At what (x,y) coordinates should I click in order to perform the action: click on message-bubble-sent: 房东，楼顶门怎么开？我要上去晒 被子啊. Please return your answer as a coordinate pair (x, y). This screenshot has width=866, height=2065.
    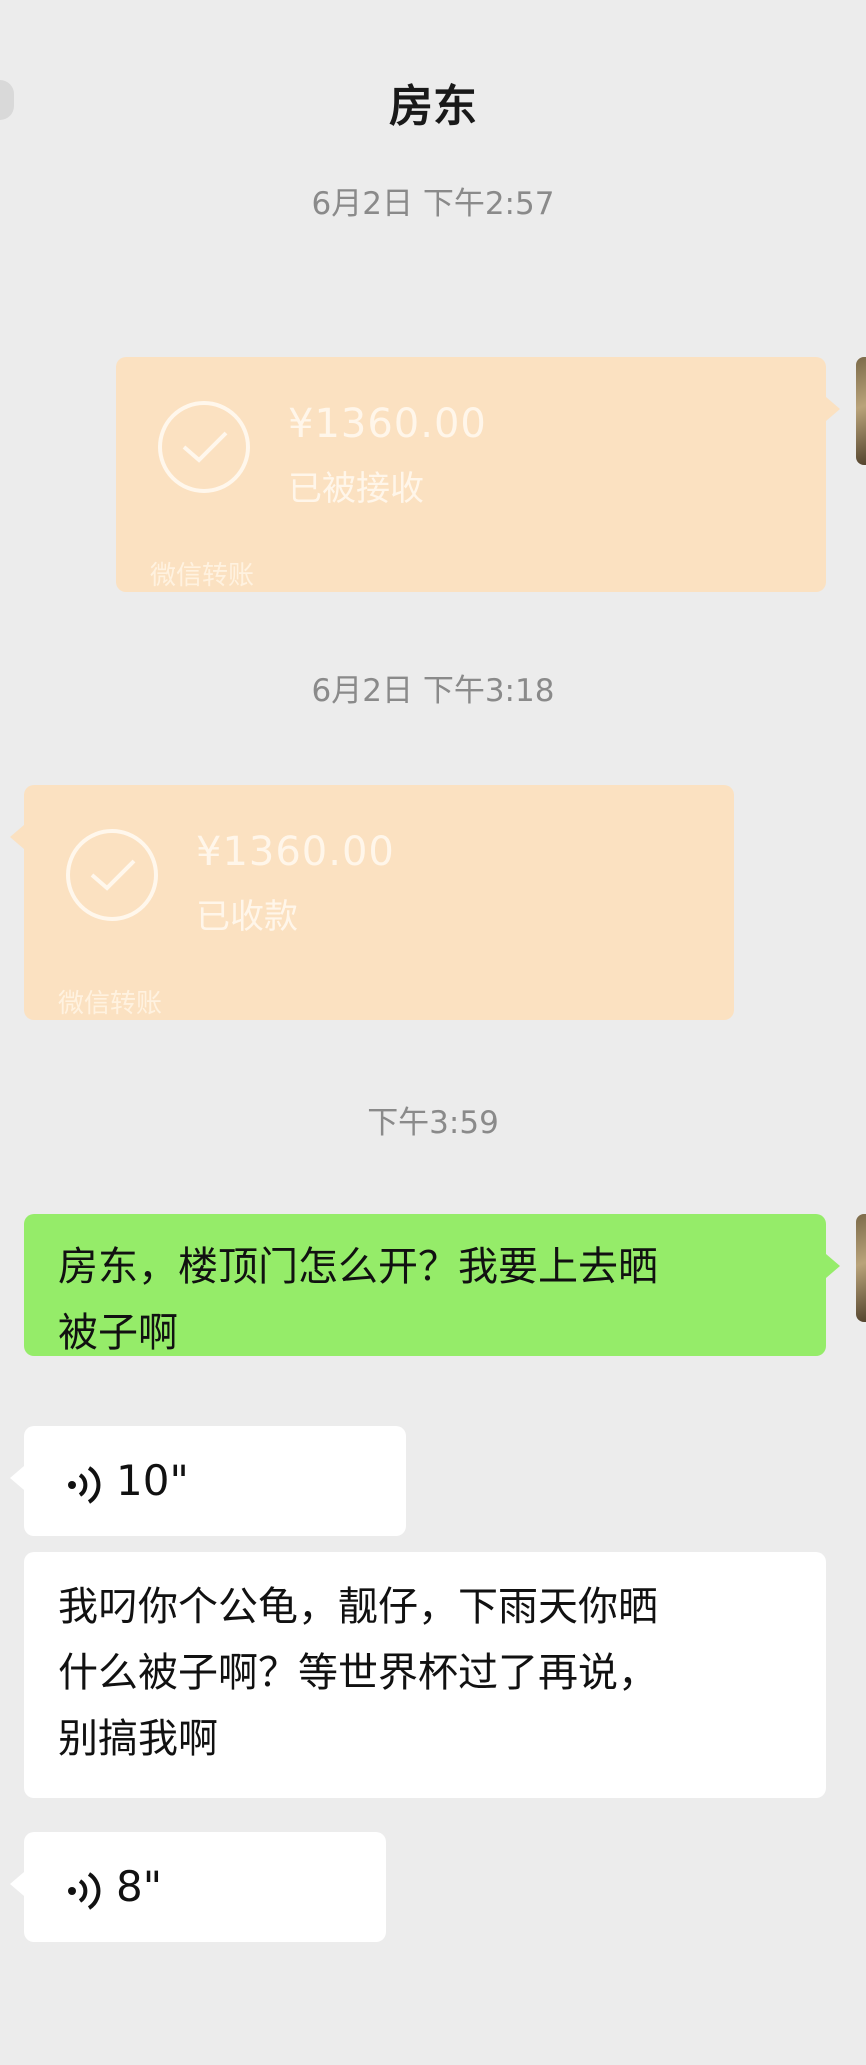
    Looking at the image, I should click on (432, 1285).